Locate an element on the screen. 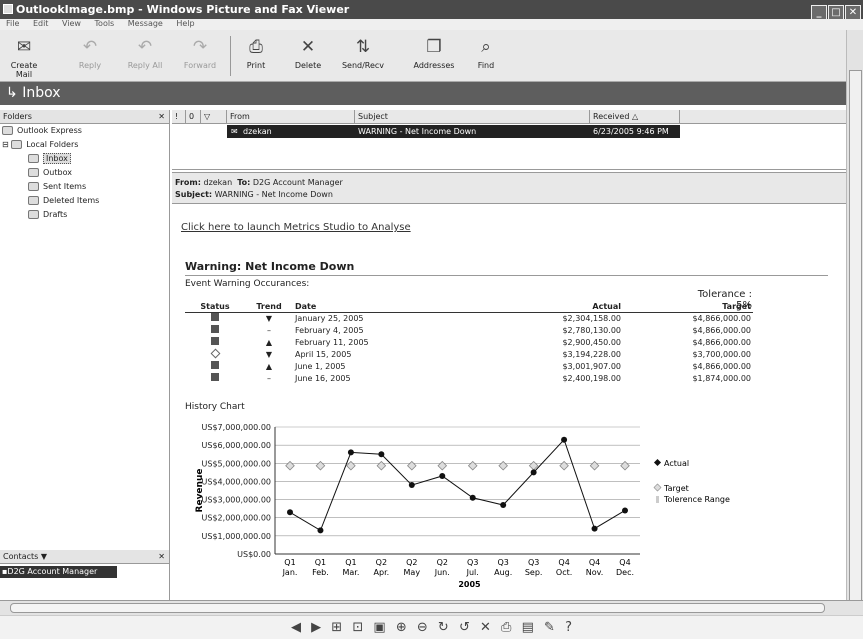  flag-column: ▽ is located at coordinates (214, 116).